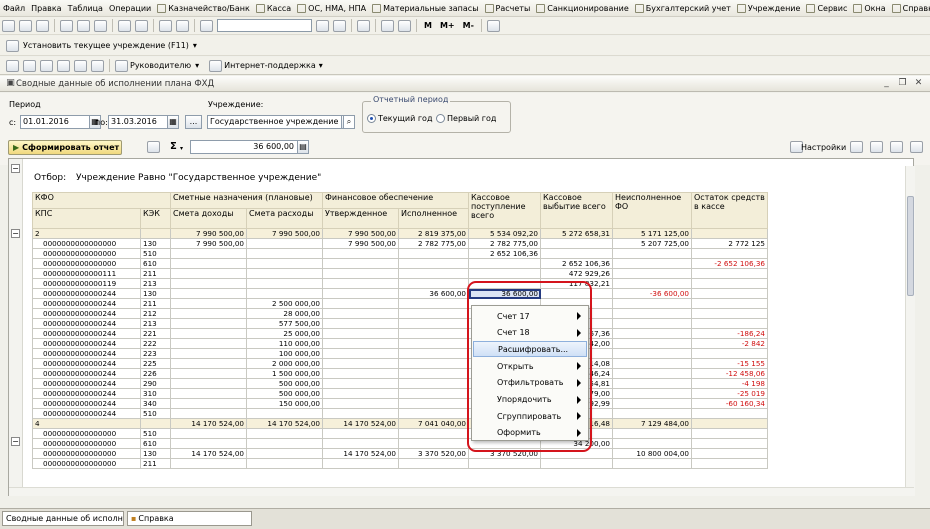  What do you see at coordinates (468, 25) in the screenshot?
I see `memory-subtract-button: M-` at bounding box center [468, 25].